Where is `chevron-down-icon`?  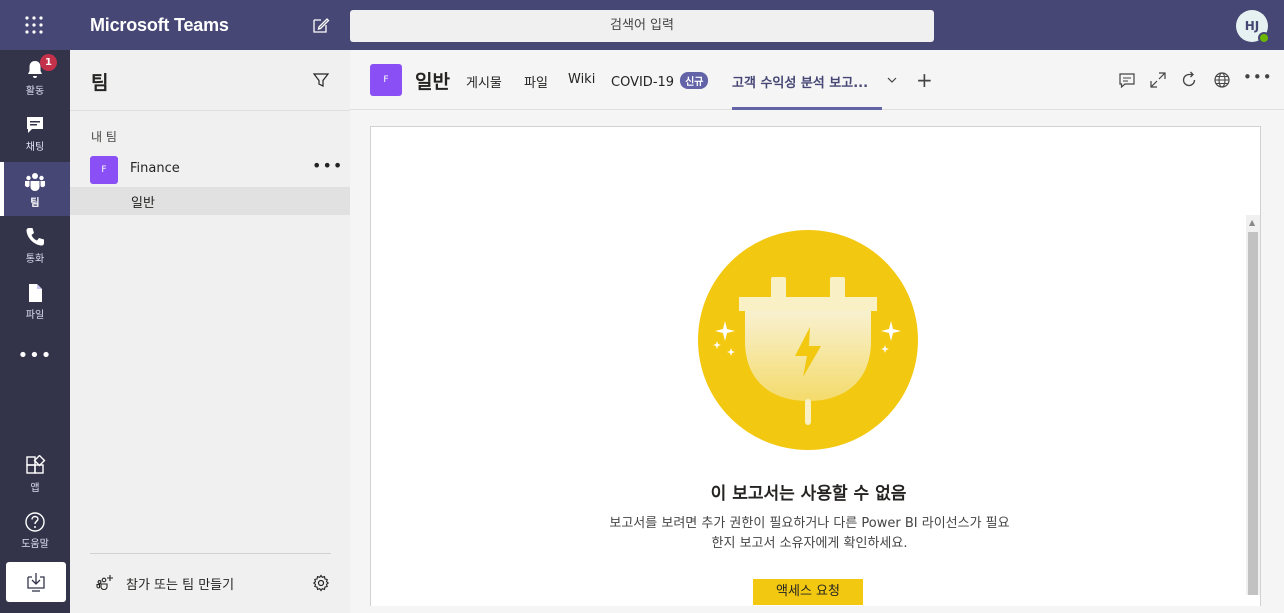 chevron-down-icon is located at coordinates (892, 80).